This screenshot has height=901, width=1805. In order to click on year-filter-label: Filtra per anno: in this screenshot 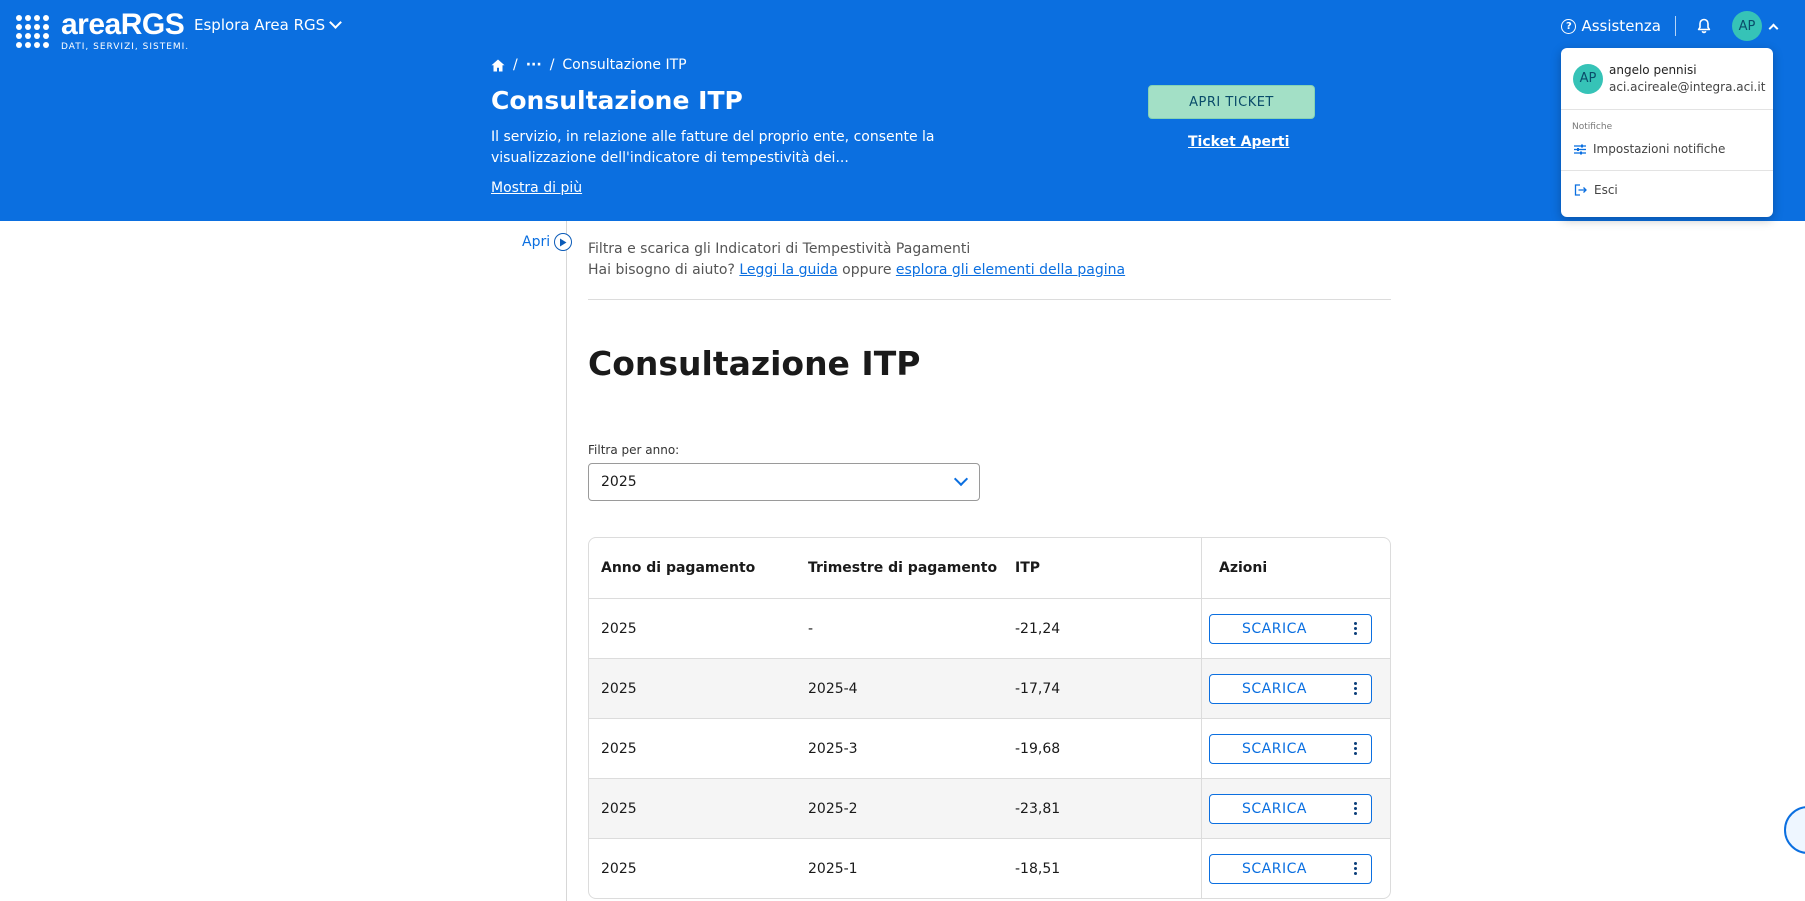, I will do `click(634, 450)`.